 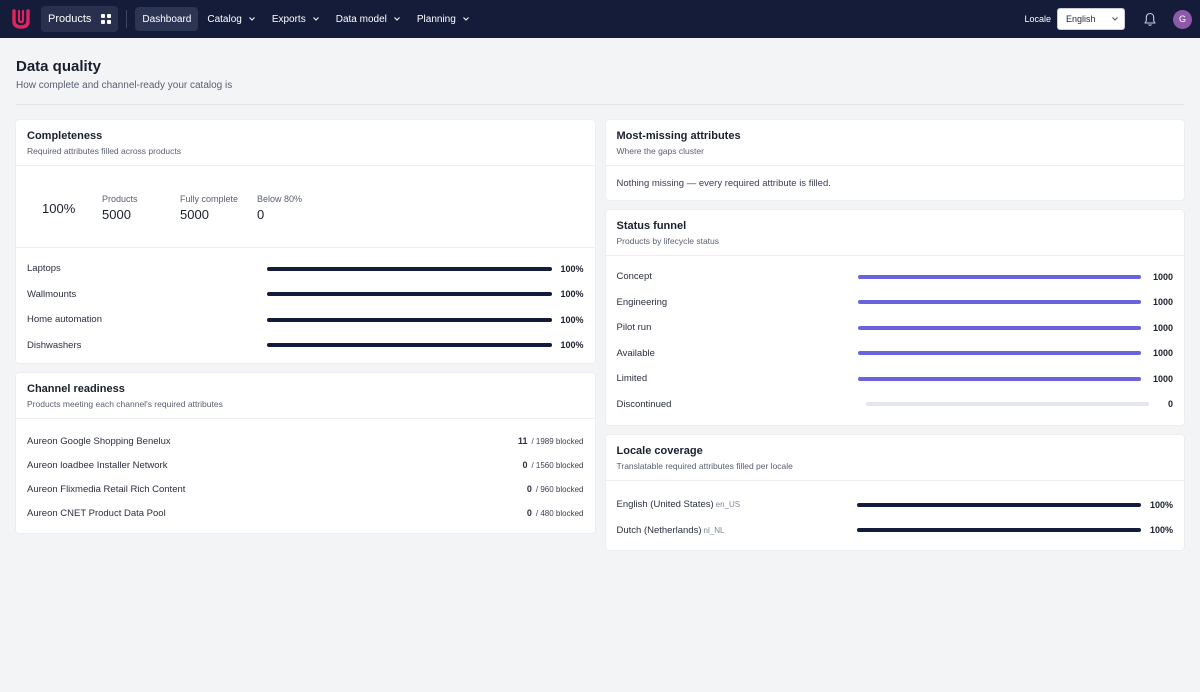 What do you see at coordinates (52, 294) in the screenshot?
I see `bar-row-label: Wallmounts` at bounding box center [52, 294].